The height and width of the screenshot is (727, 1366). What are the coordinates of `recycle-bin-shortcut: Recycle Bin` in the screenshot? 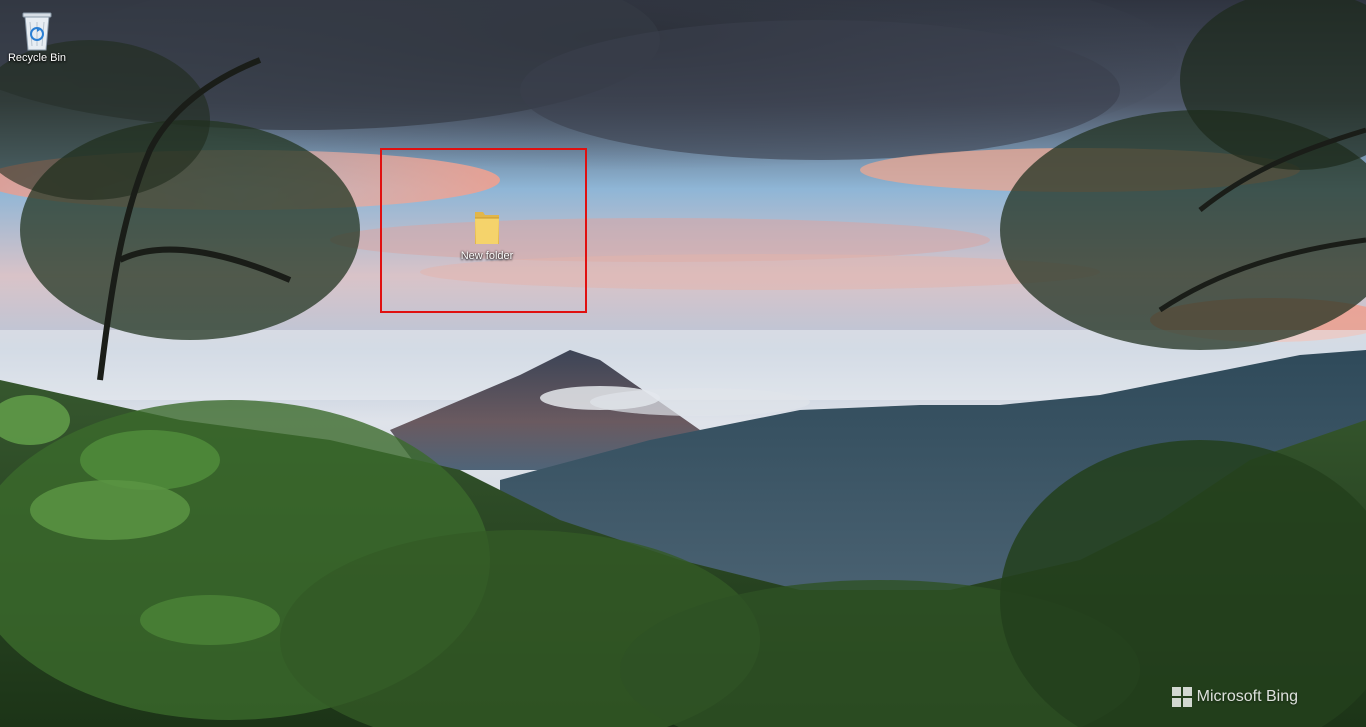 It's located at (37, 36).